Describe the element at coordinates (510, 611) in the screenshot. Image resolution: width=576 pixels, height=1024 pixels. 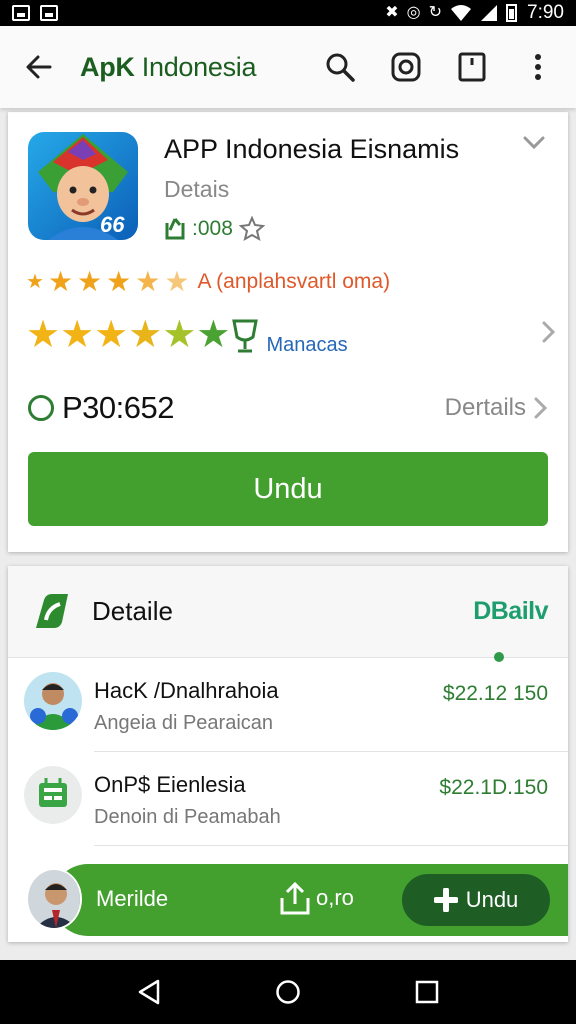
I see `details-header-link: DBailv` at that location.